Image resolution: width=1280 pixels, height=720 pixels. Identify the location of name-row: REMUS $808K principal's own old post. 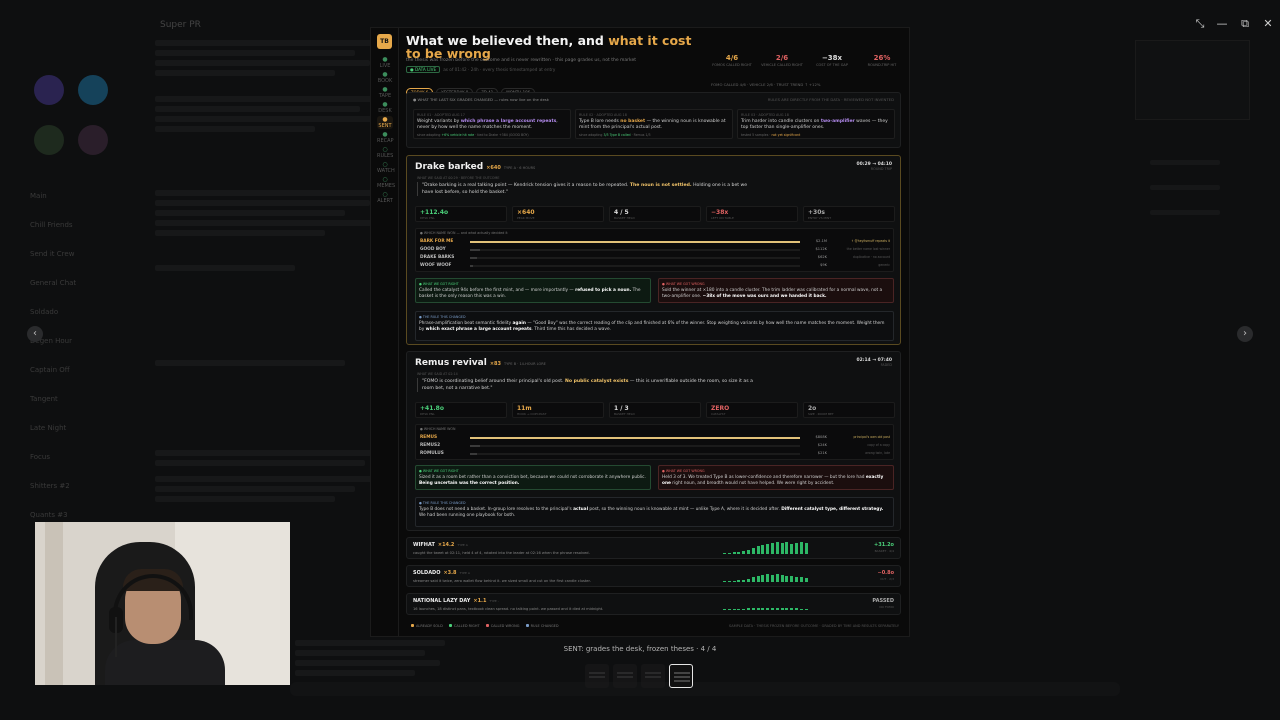
(655, 437).